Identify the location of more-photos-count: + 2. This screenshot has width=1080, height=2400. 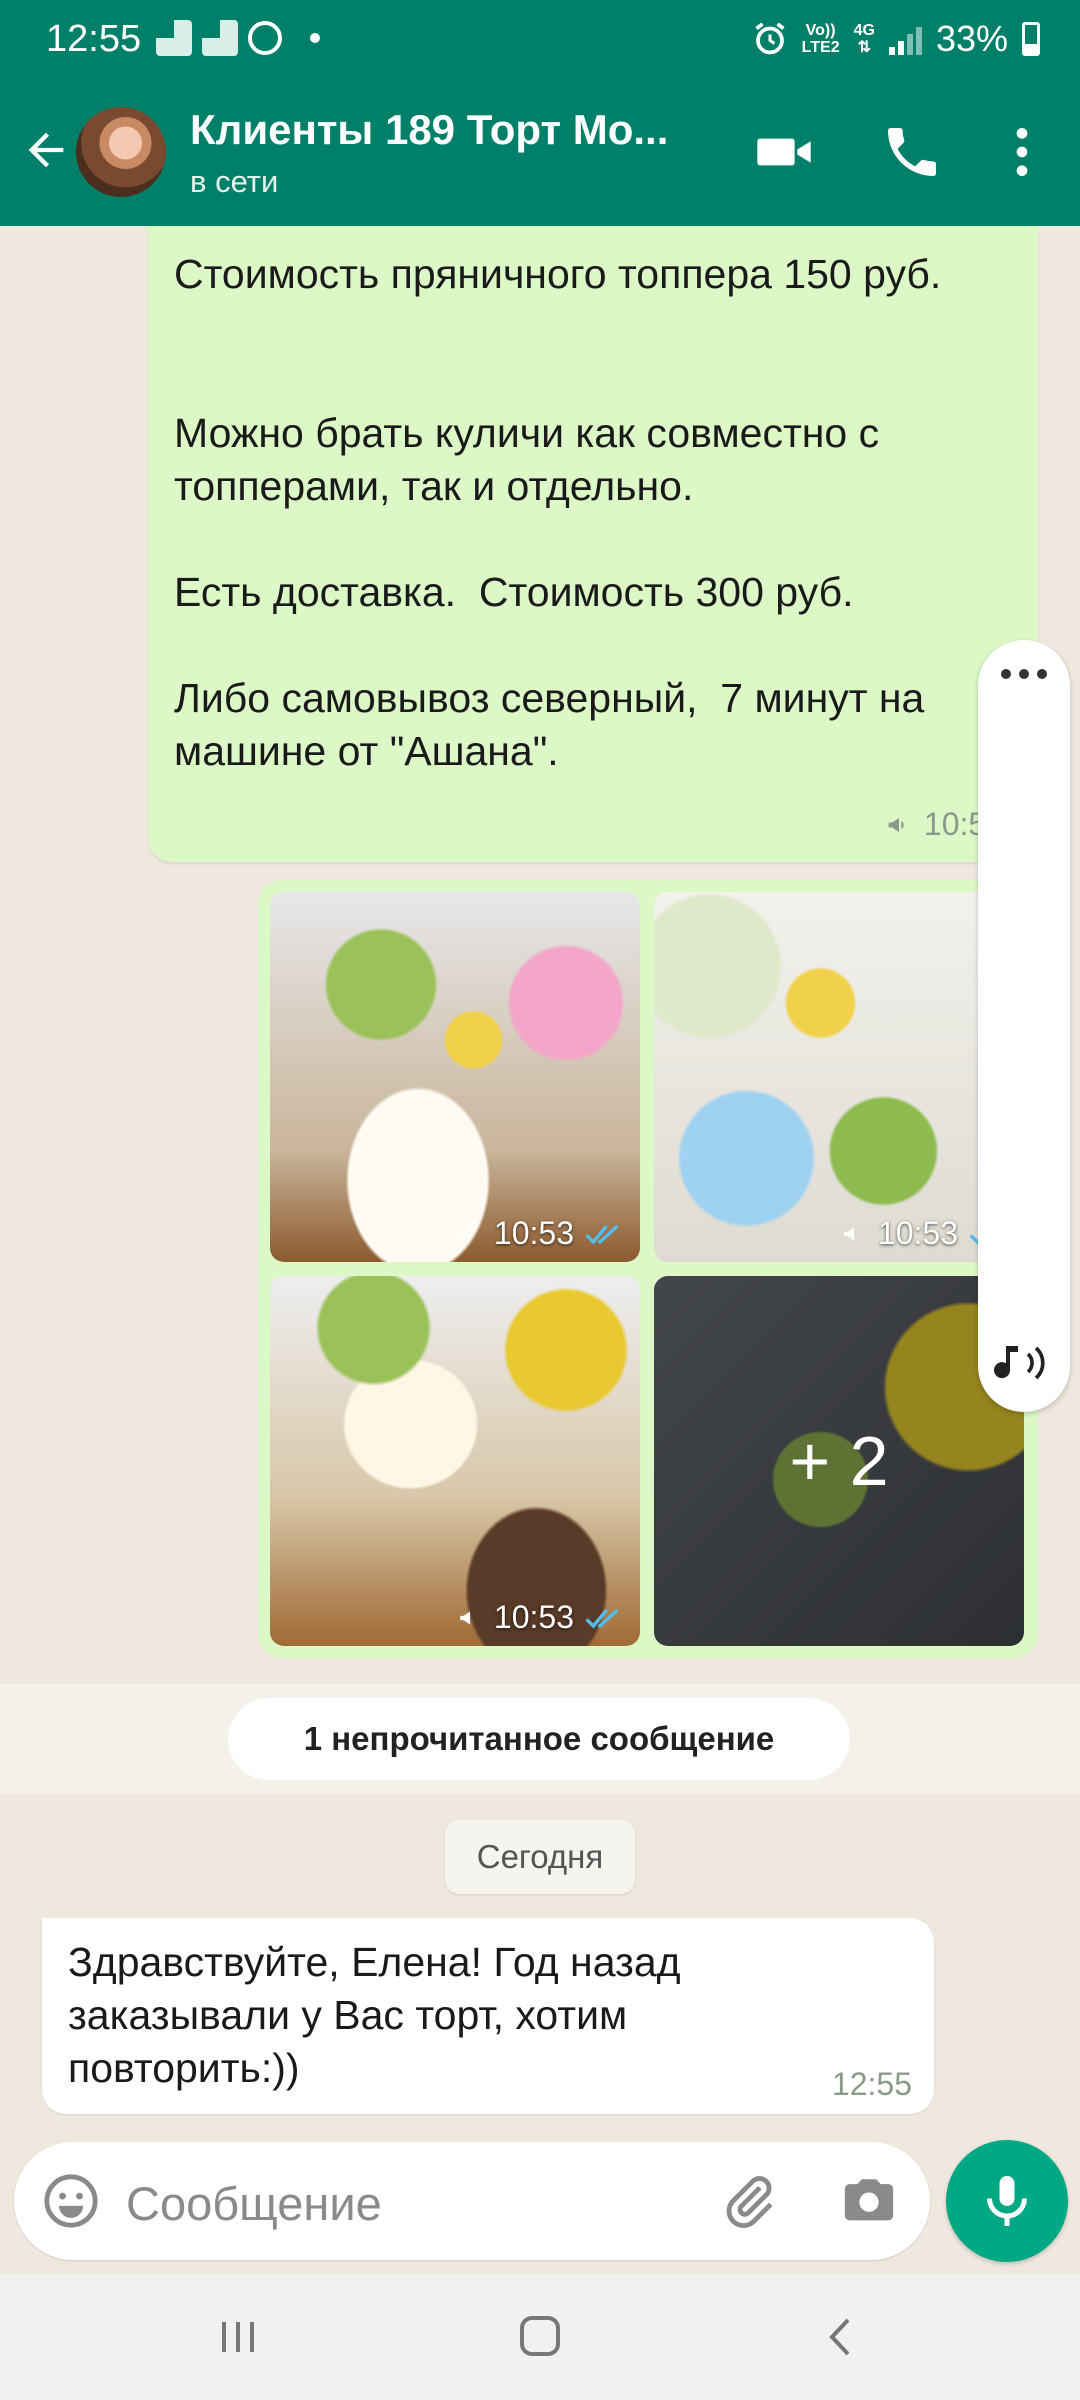
(839, 1461).